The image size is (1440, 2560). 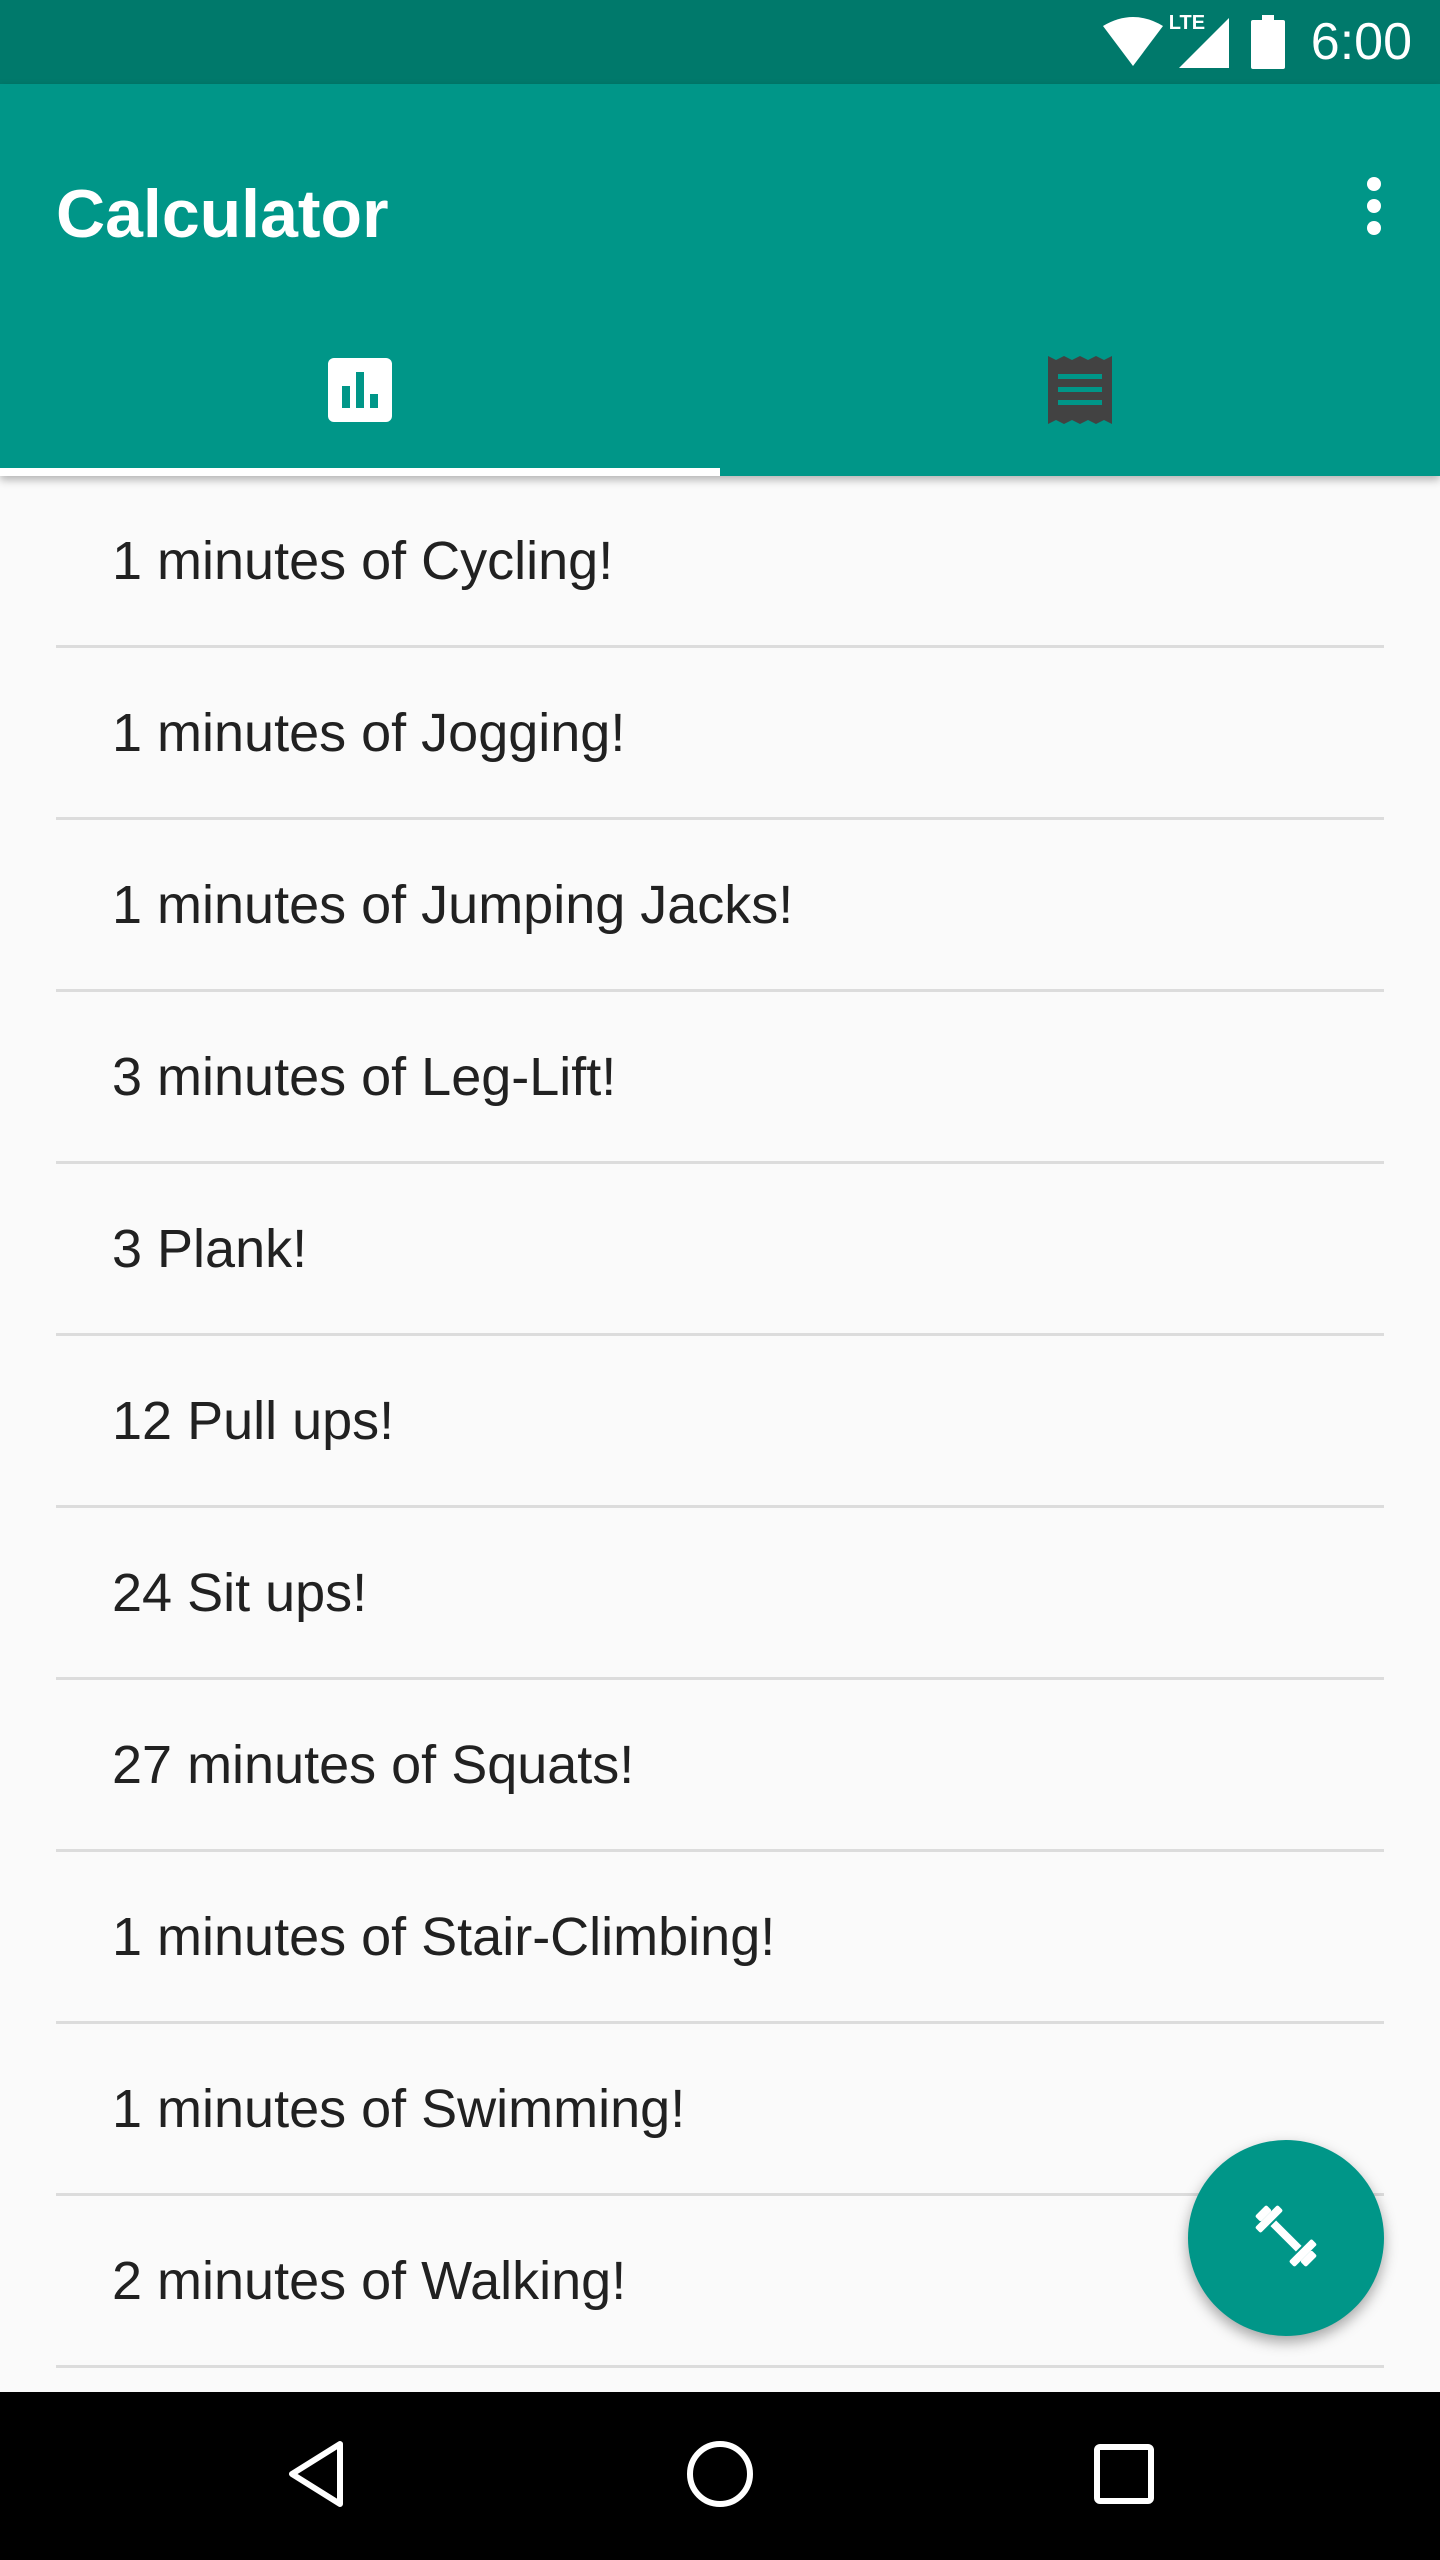 What do you see at coordinates (253, 1420) in the screenshot?
I see `list-item-label: 12 Pull ups!` at bounding box center [253, 1420].